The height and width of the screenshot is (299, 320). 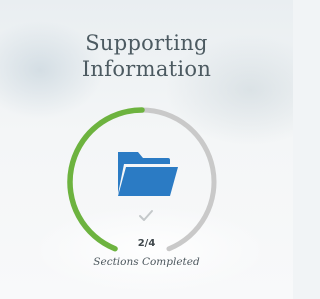 What do you see at coordinates (146, 216) in the screenshot?
I see `checkmark-icon` at bounding box center [146, 216].